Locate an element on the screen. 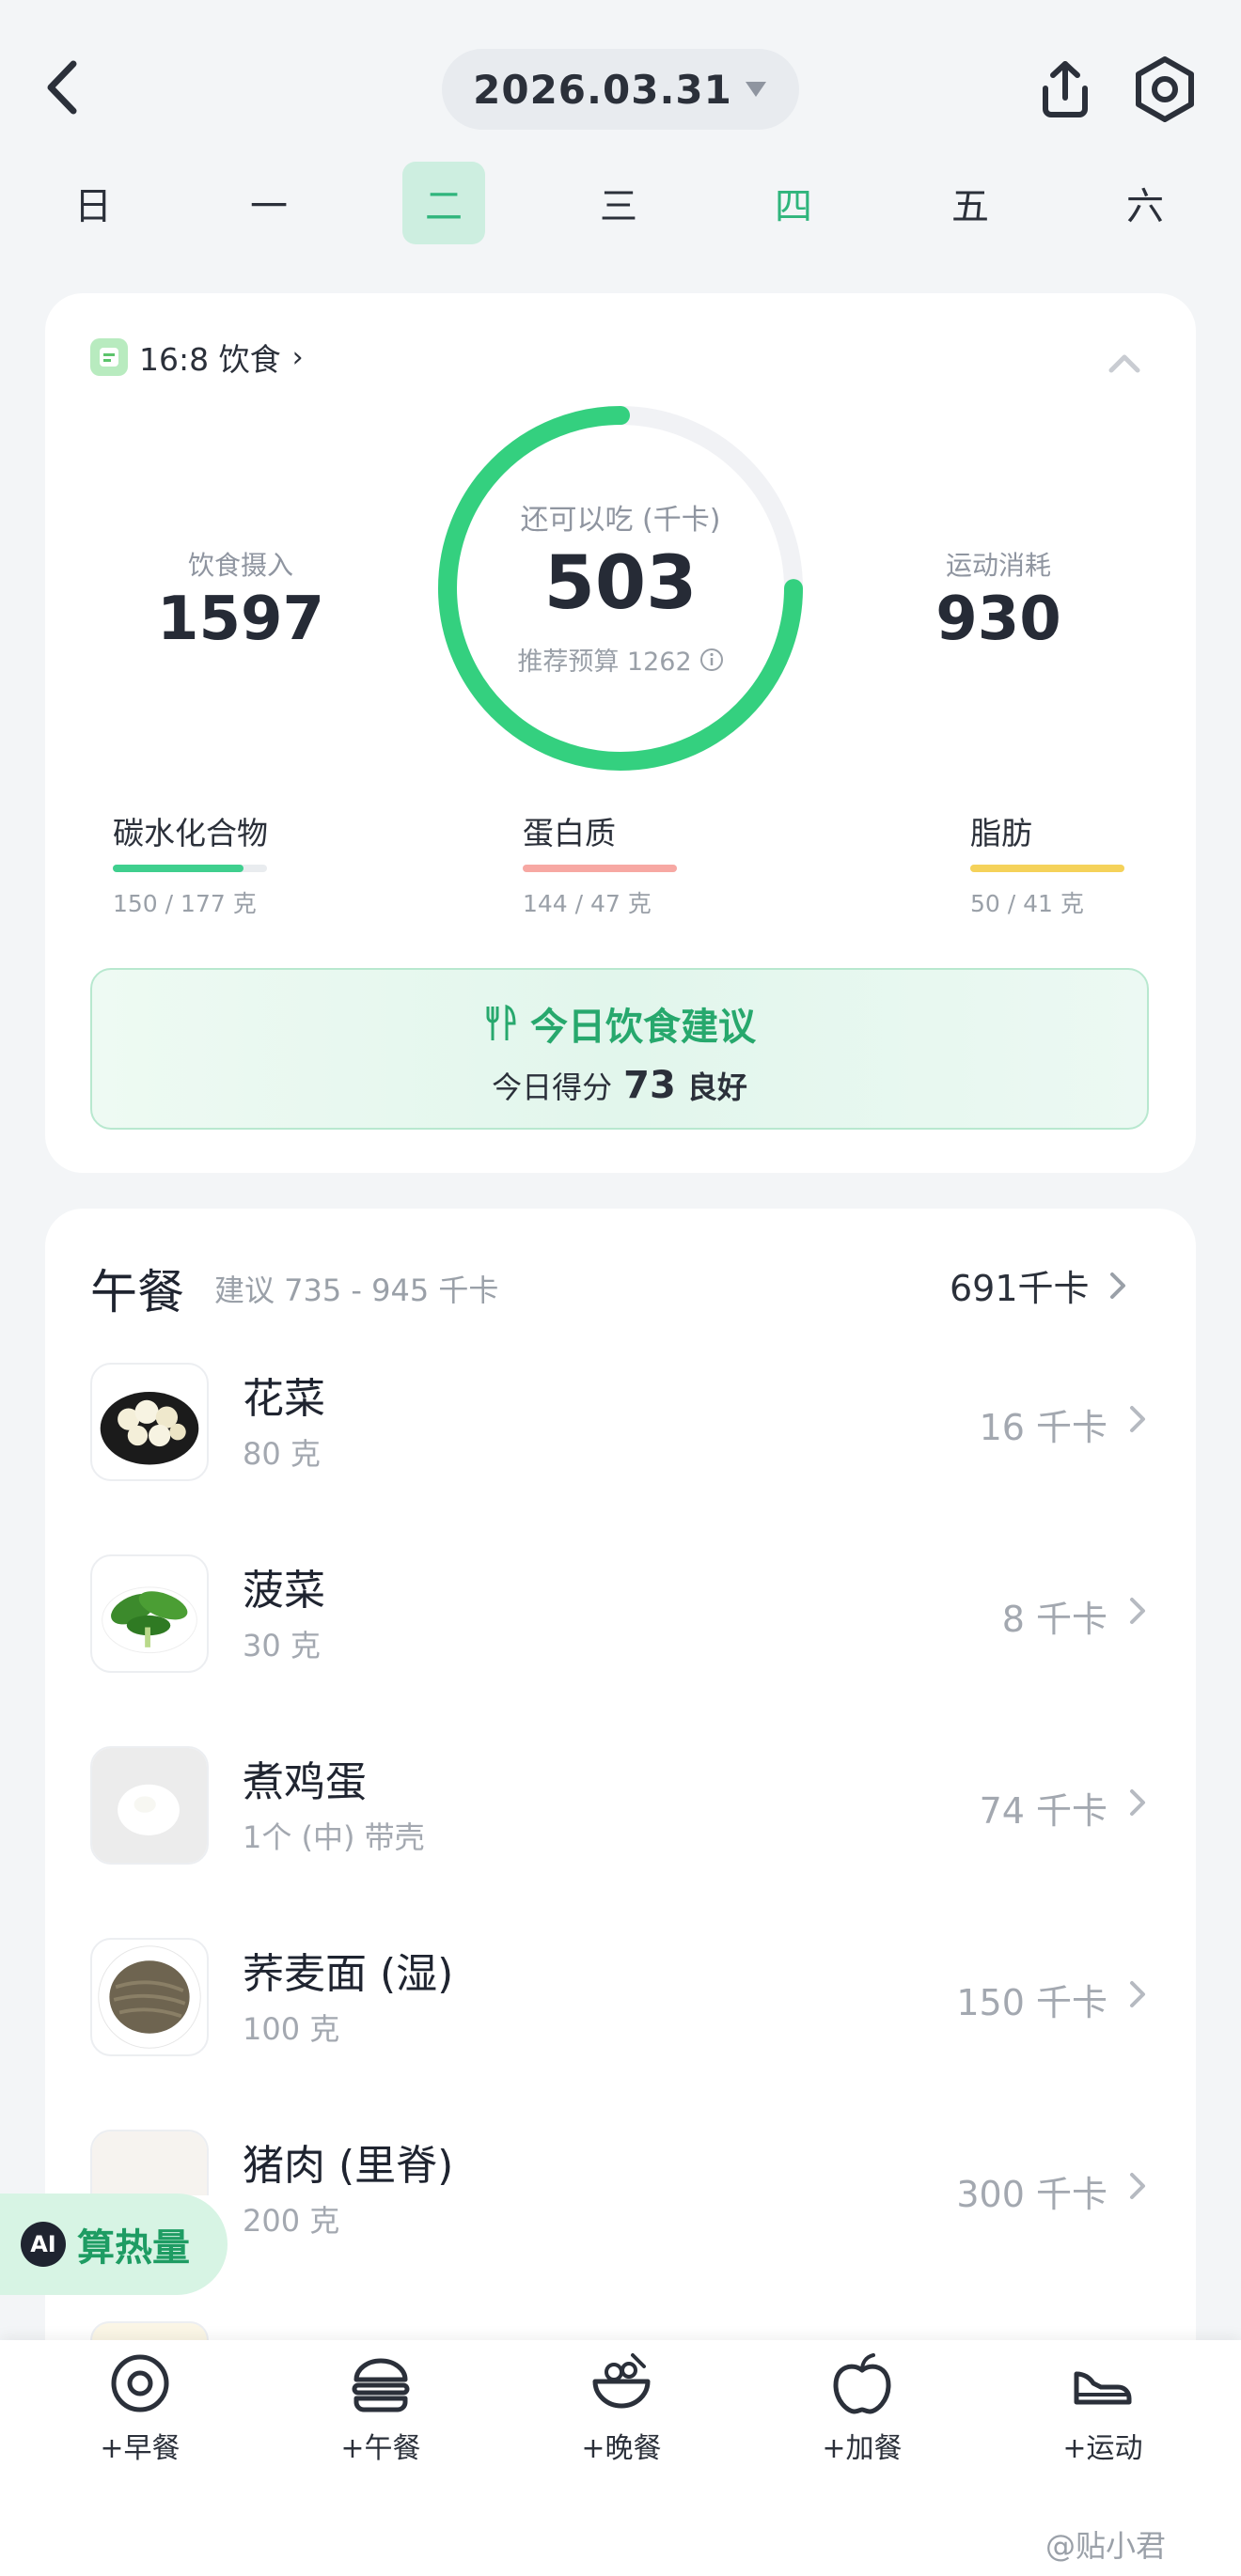 Image resolution: width=1241 pixels, height=2576 pixels. chevron-right-icon: › is located at coordinates (297, 357).